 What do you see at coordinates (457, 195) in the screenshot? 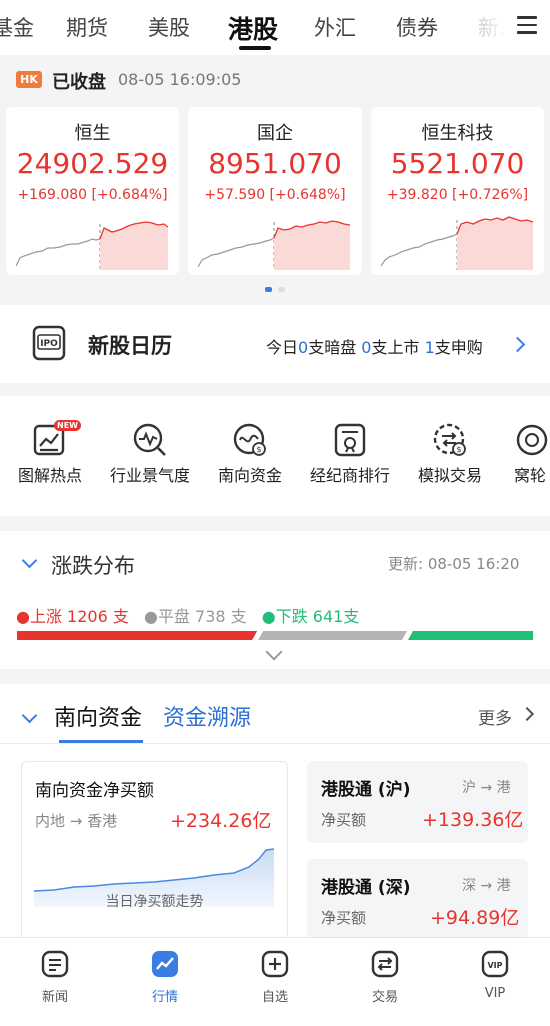
I see `index-change: +39.820 [+0.726%]` at bounding box center [457, 195].